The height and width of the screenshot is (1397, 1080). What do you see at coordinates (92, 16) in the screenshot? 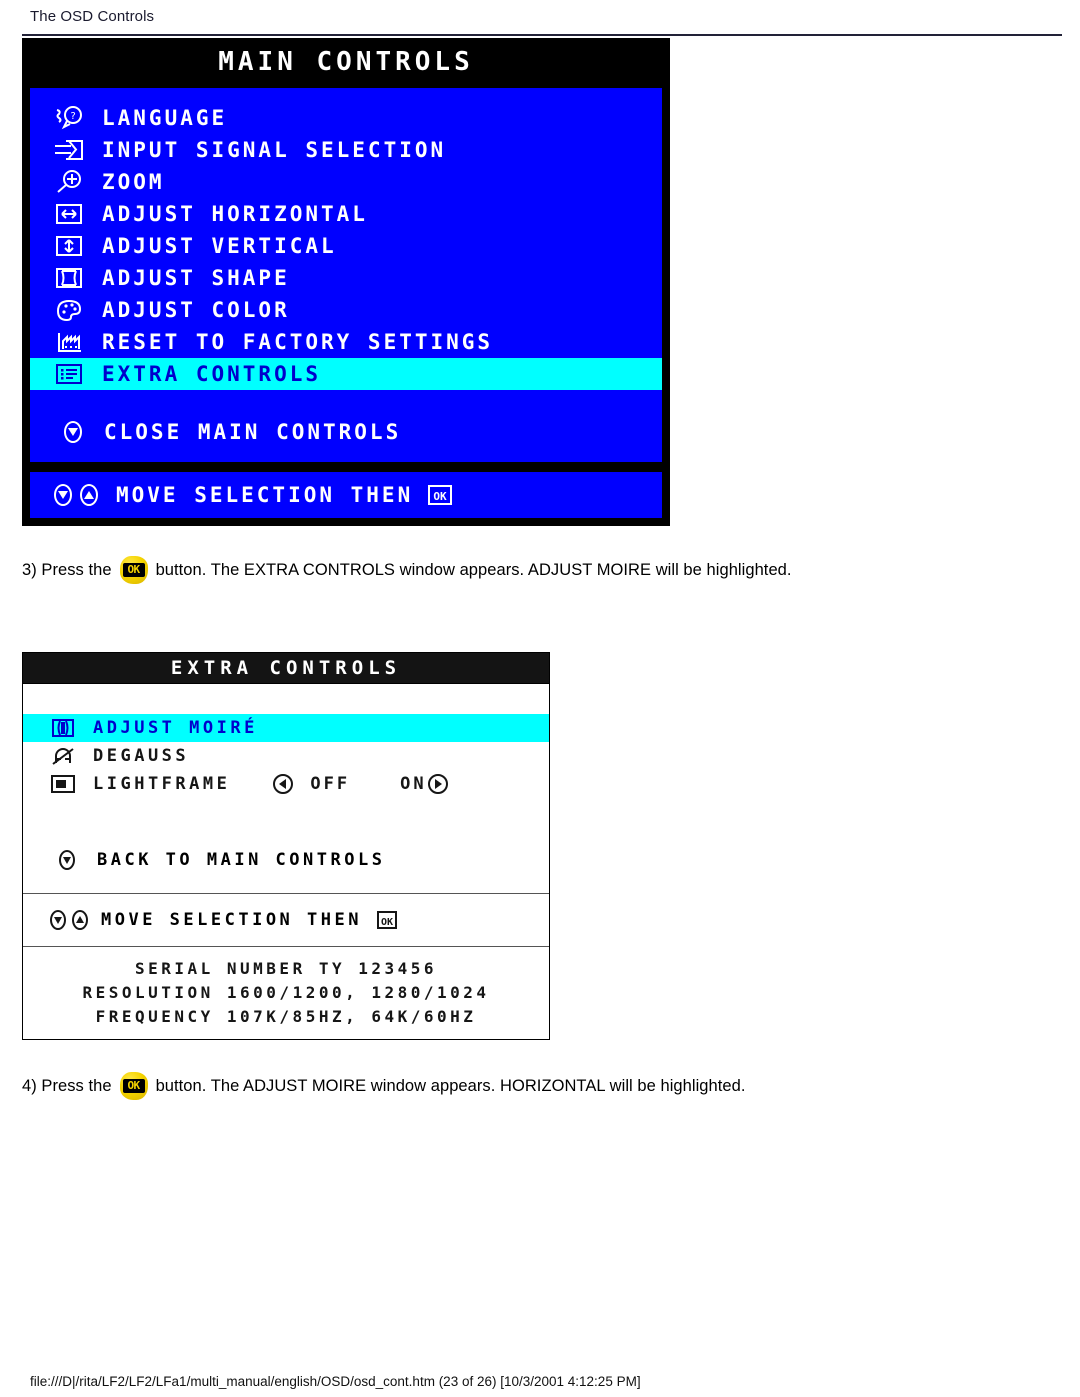
I see `page-title: The OSD Controls` at bounding box center [92, 16].